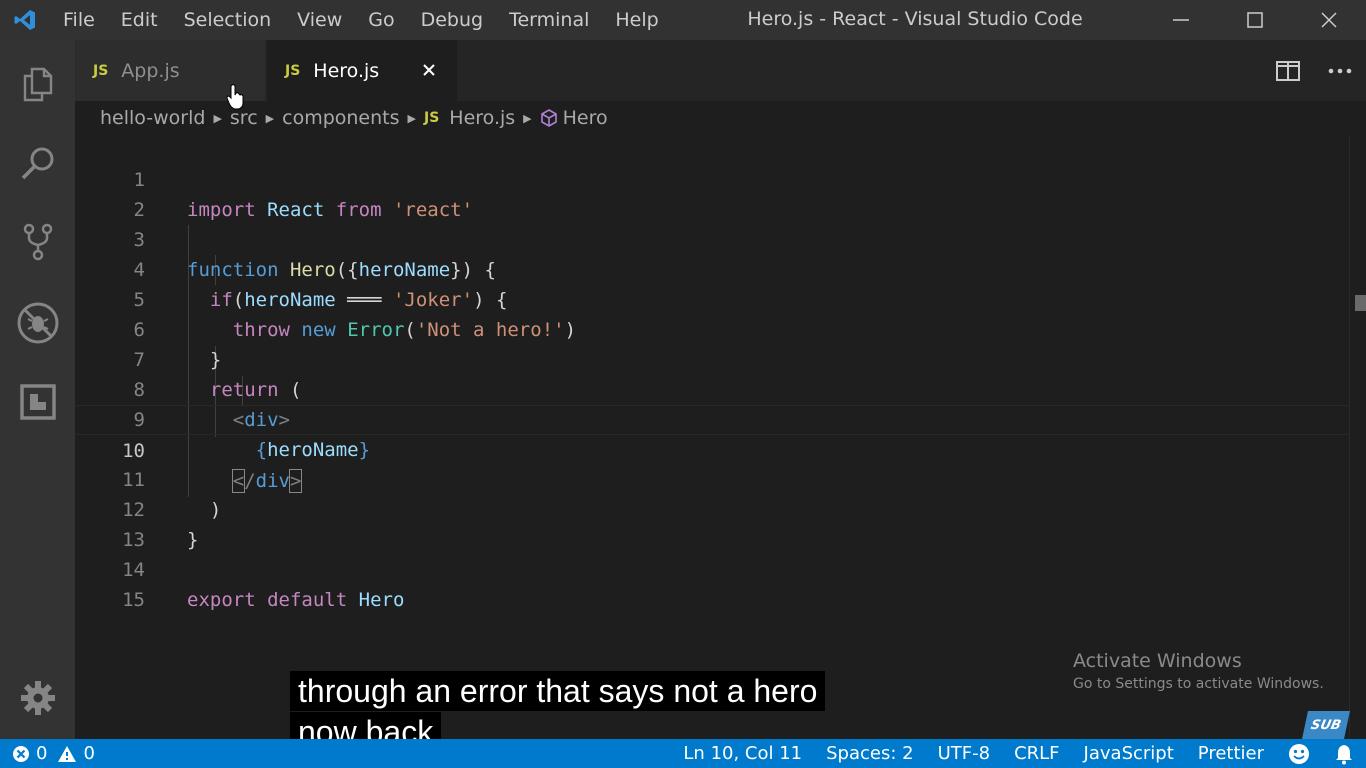 Image resolution: width=1366 pixels, height=768 pixels. What do you see at coordinates (482, 118) in the screenshot?
I see `breadcrumb-file: Hero.js` at bounding box center [482, 118].